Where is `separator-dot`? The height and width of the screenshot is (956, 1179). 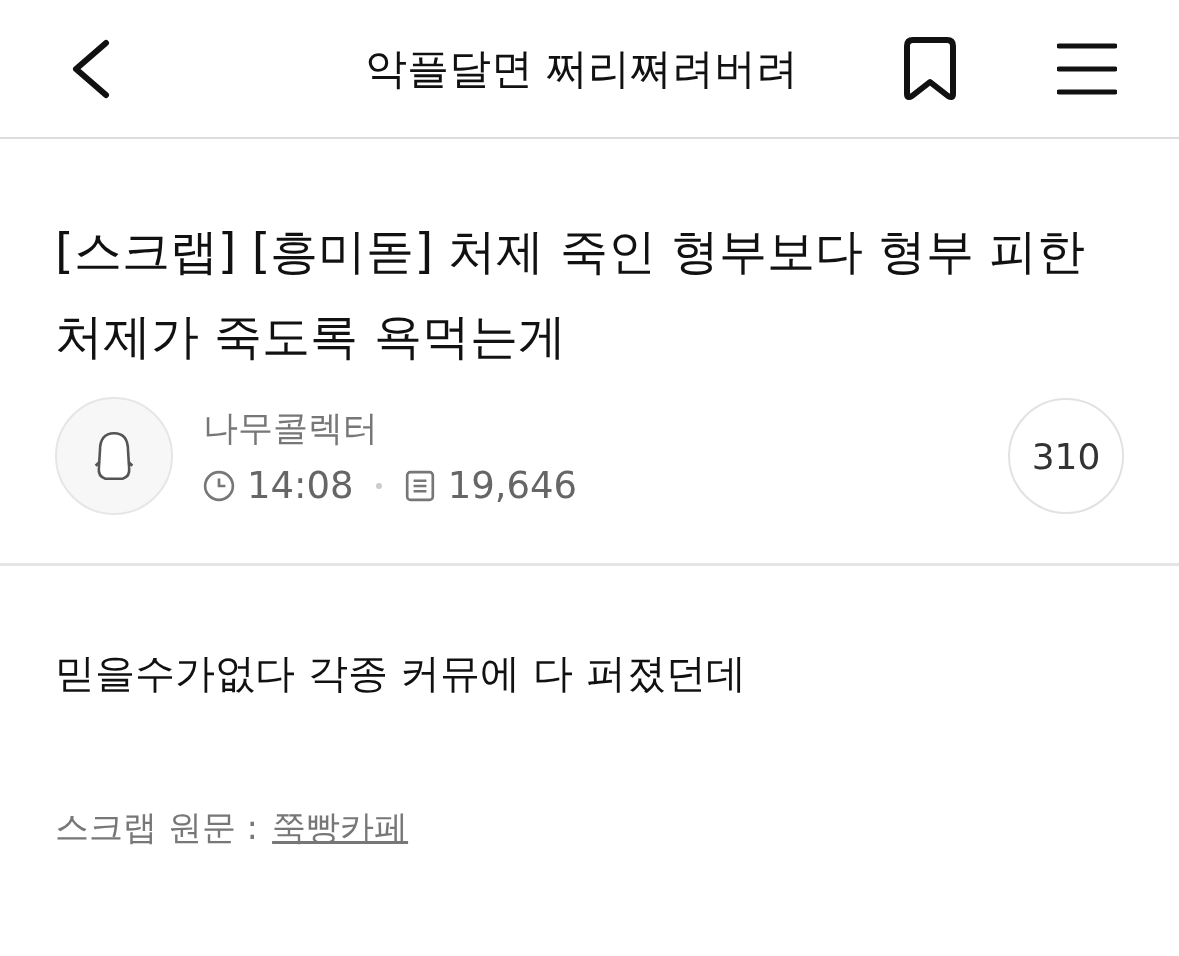
separator-dot is located at coordinates (378, 485).